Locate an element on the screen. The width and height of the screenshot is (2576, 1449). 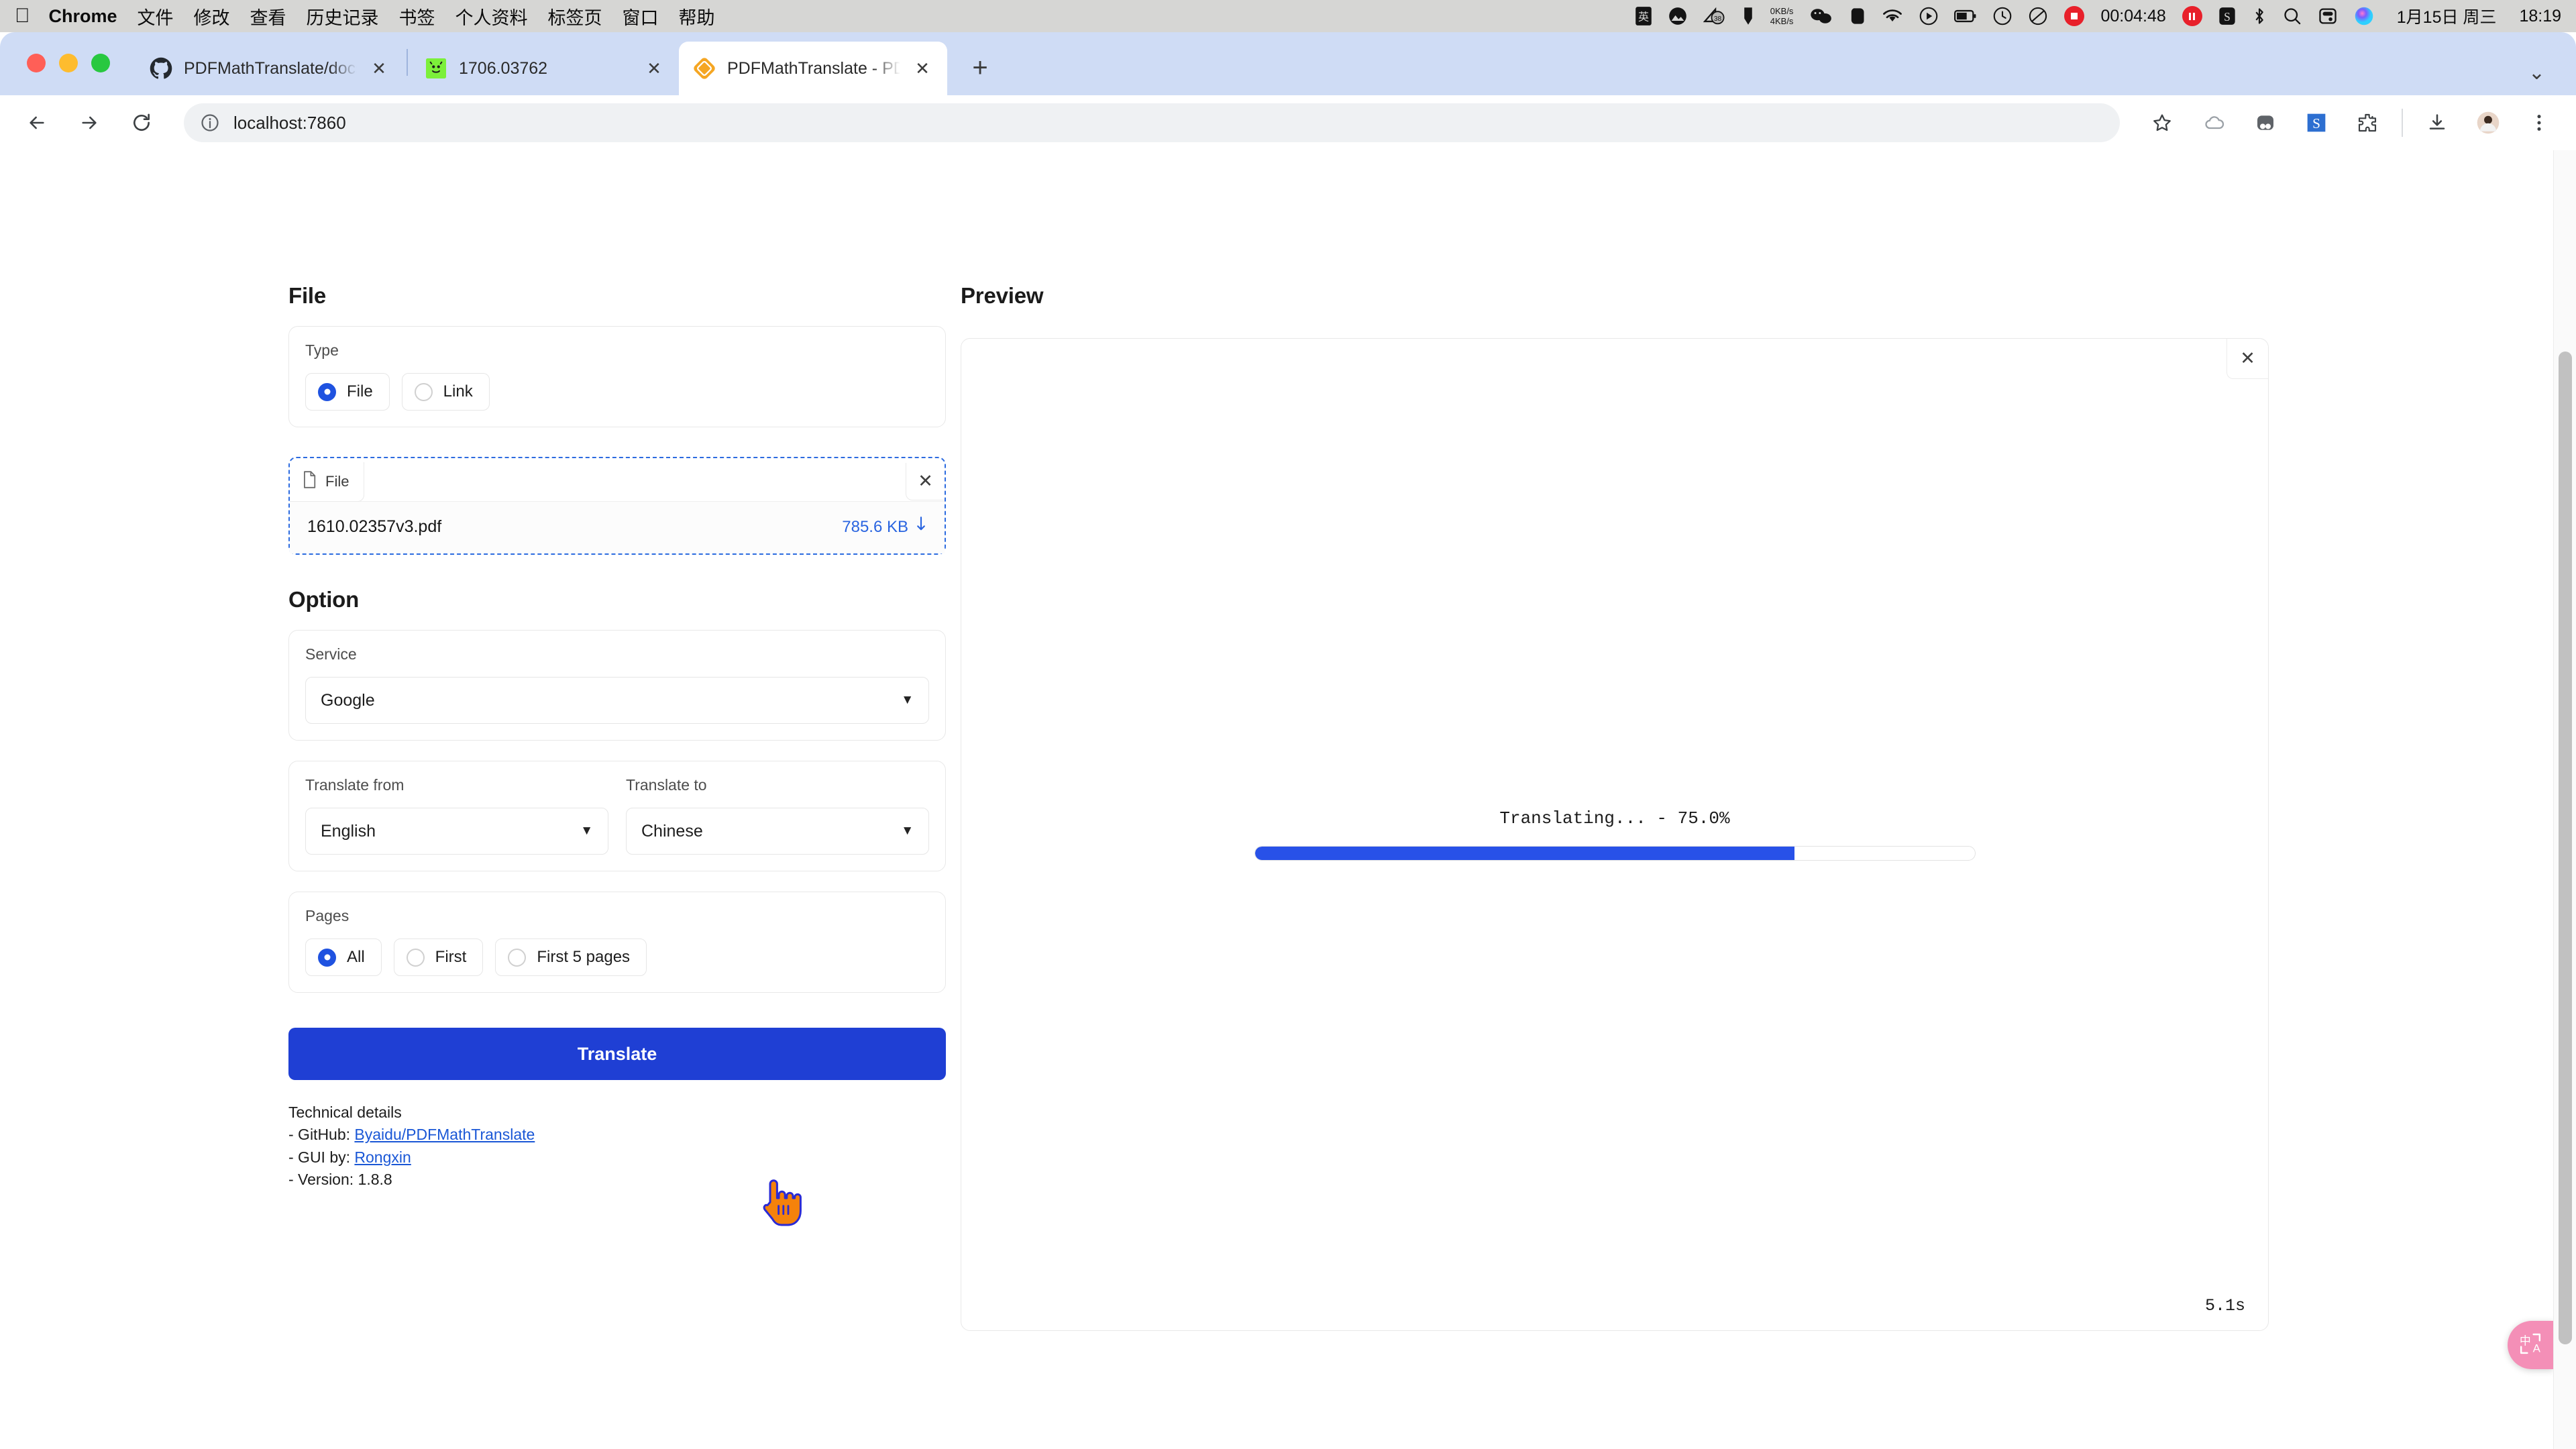
toolbar-extensions: S is located at coordinates (2377, 123).